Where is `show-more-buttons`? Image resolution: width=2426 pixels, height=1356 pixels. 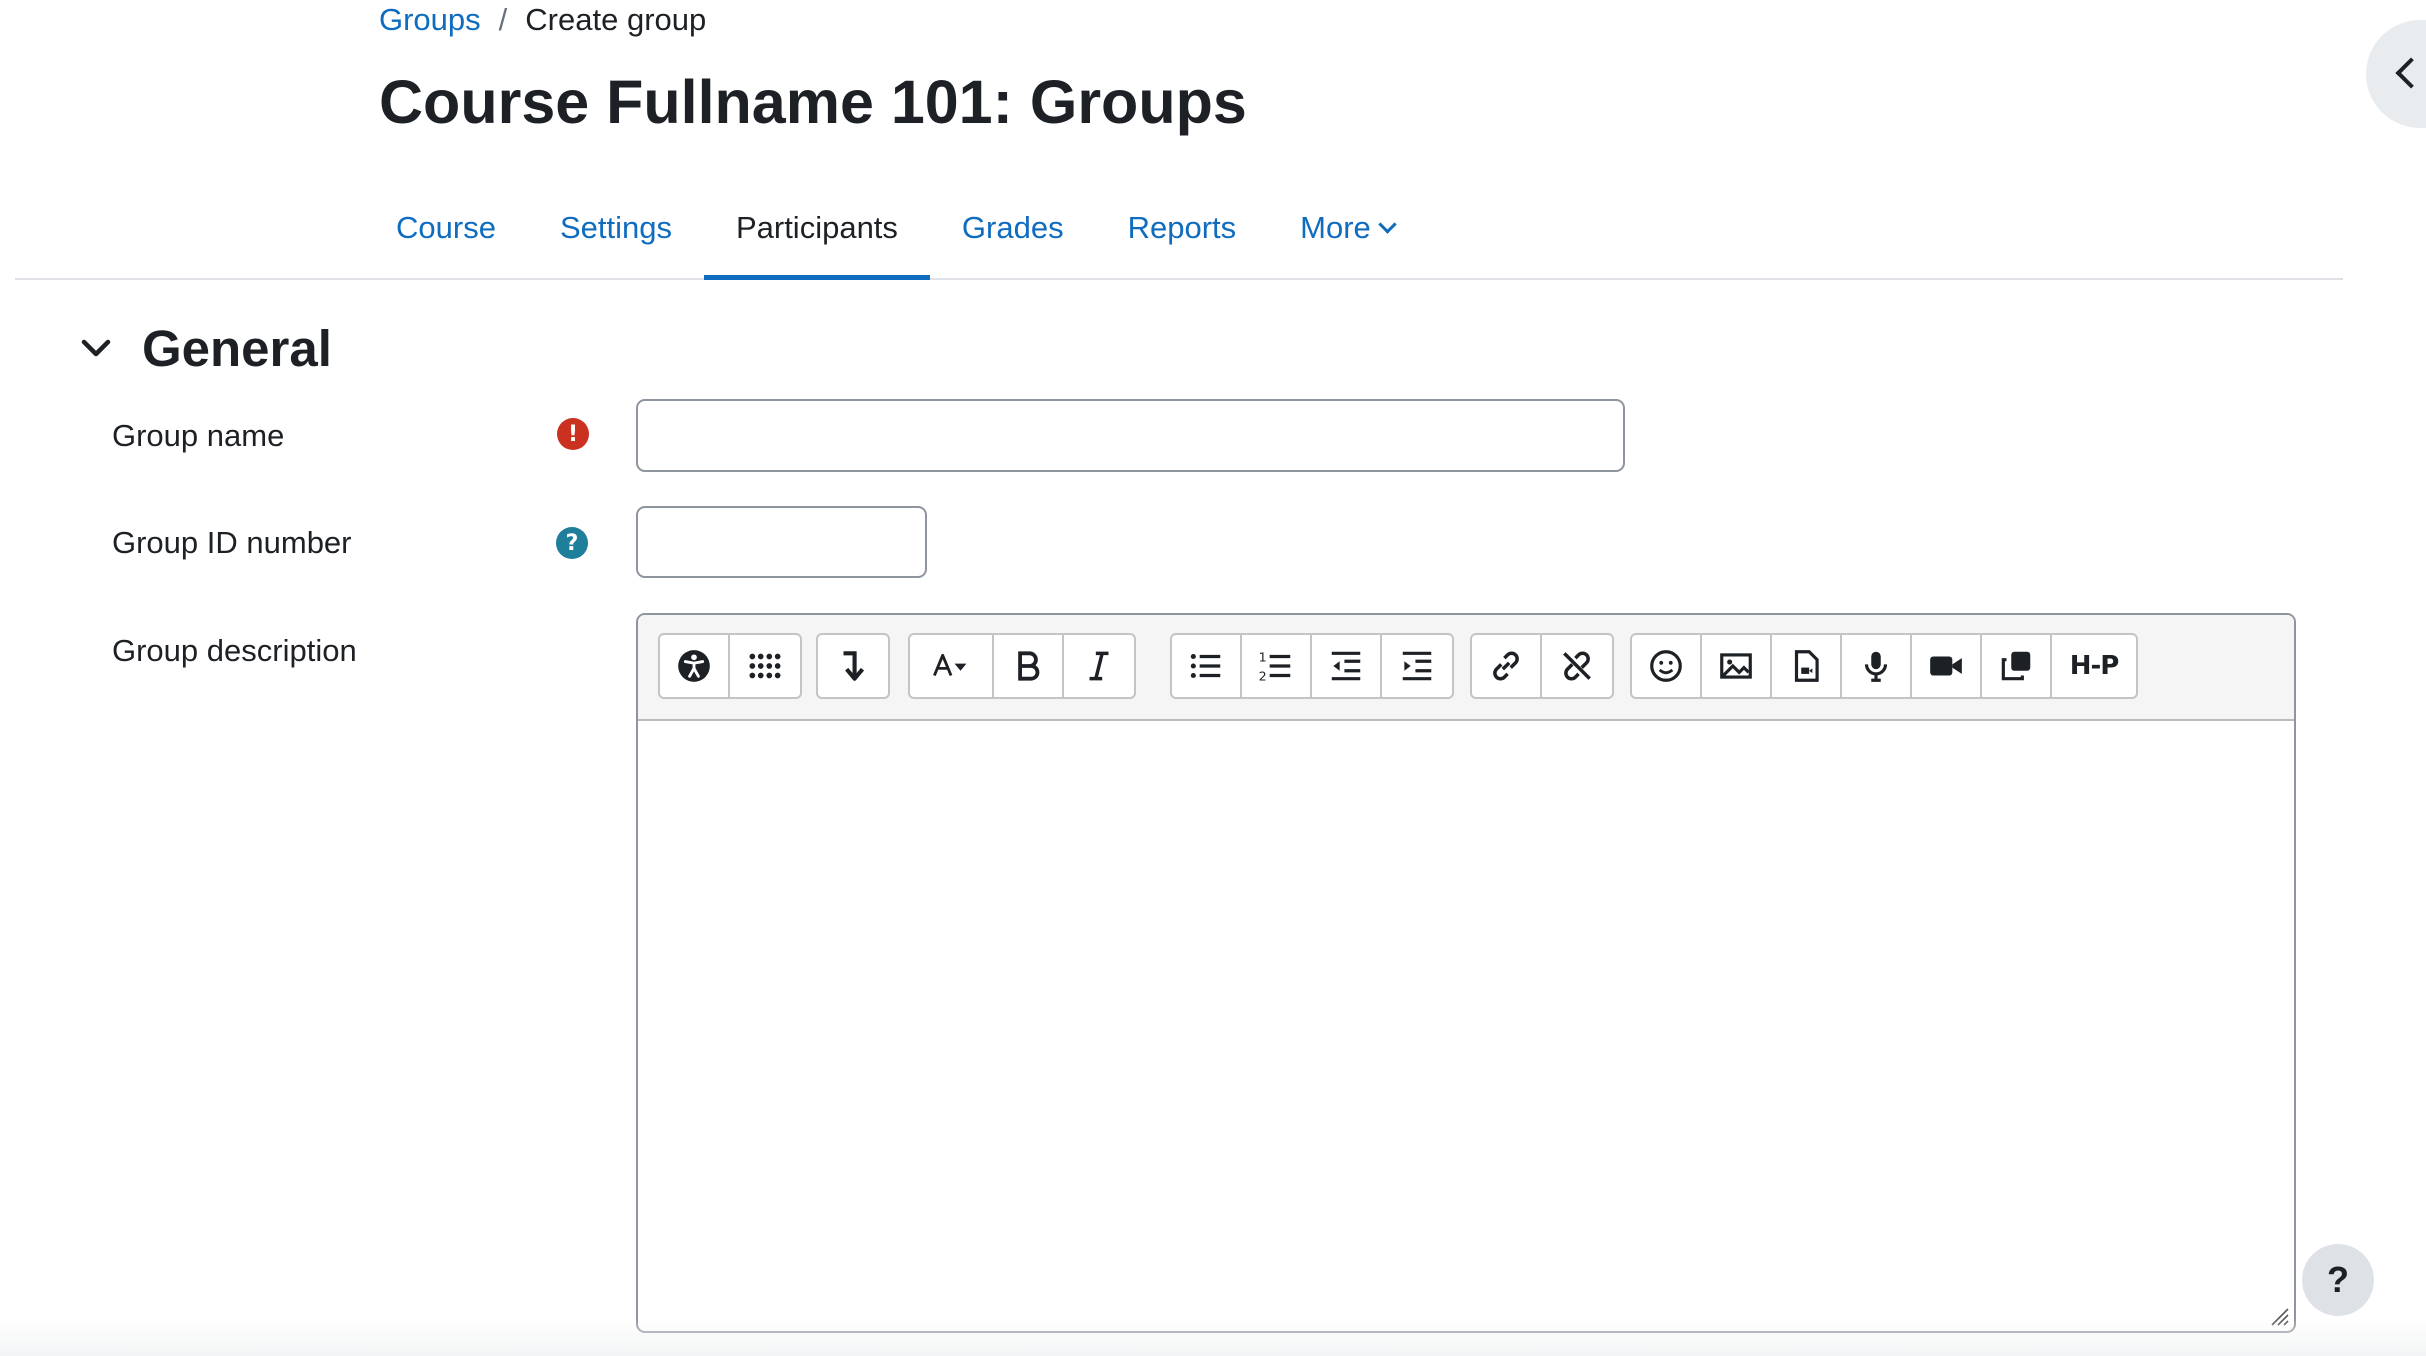
show-more-buttons is located at coordinates (765, 666).